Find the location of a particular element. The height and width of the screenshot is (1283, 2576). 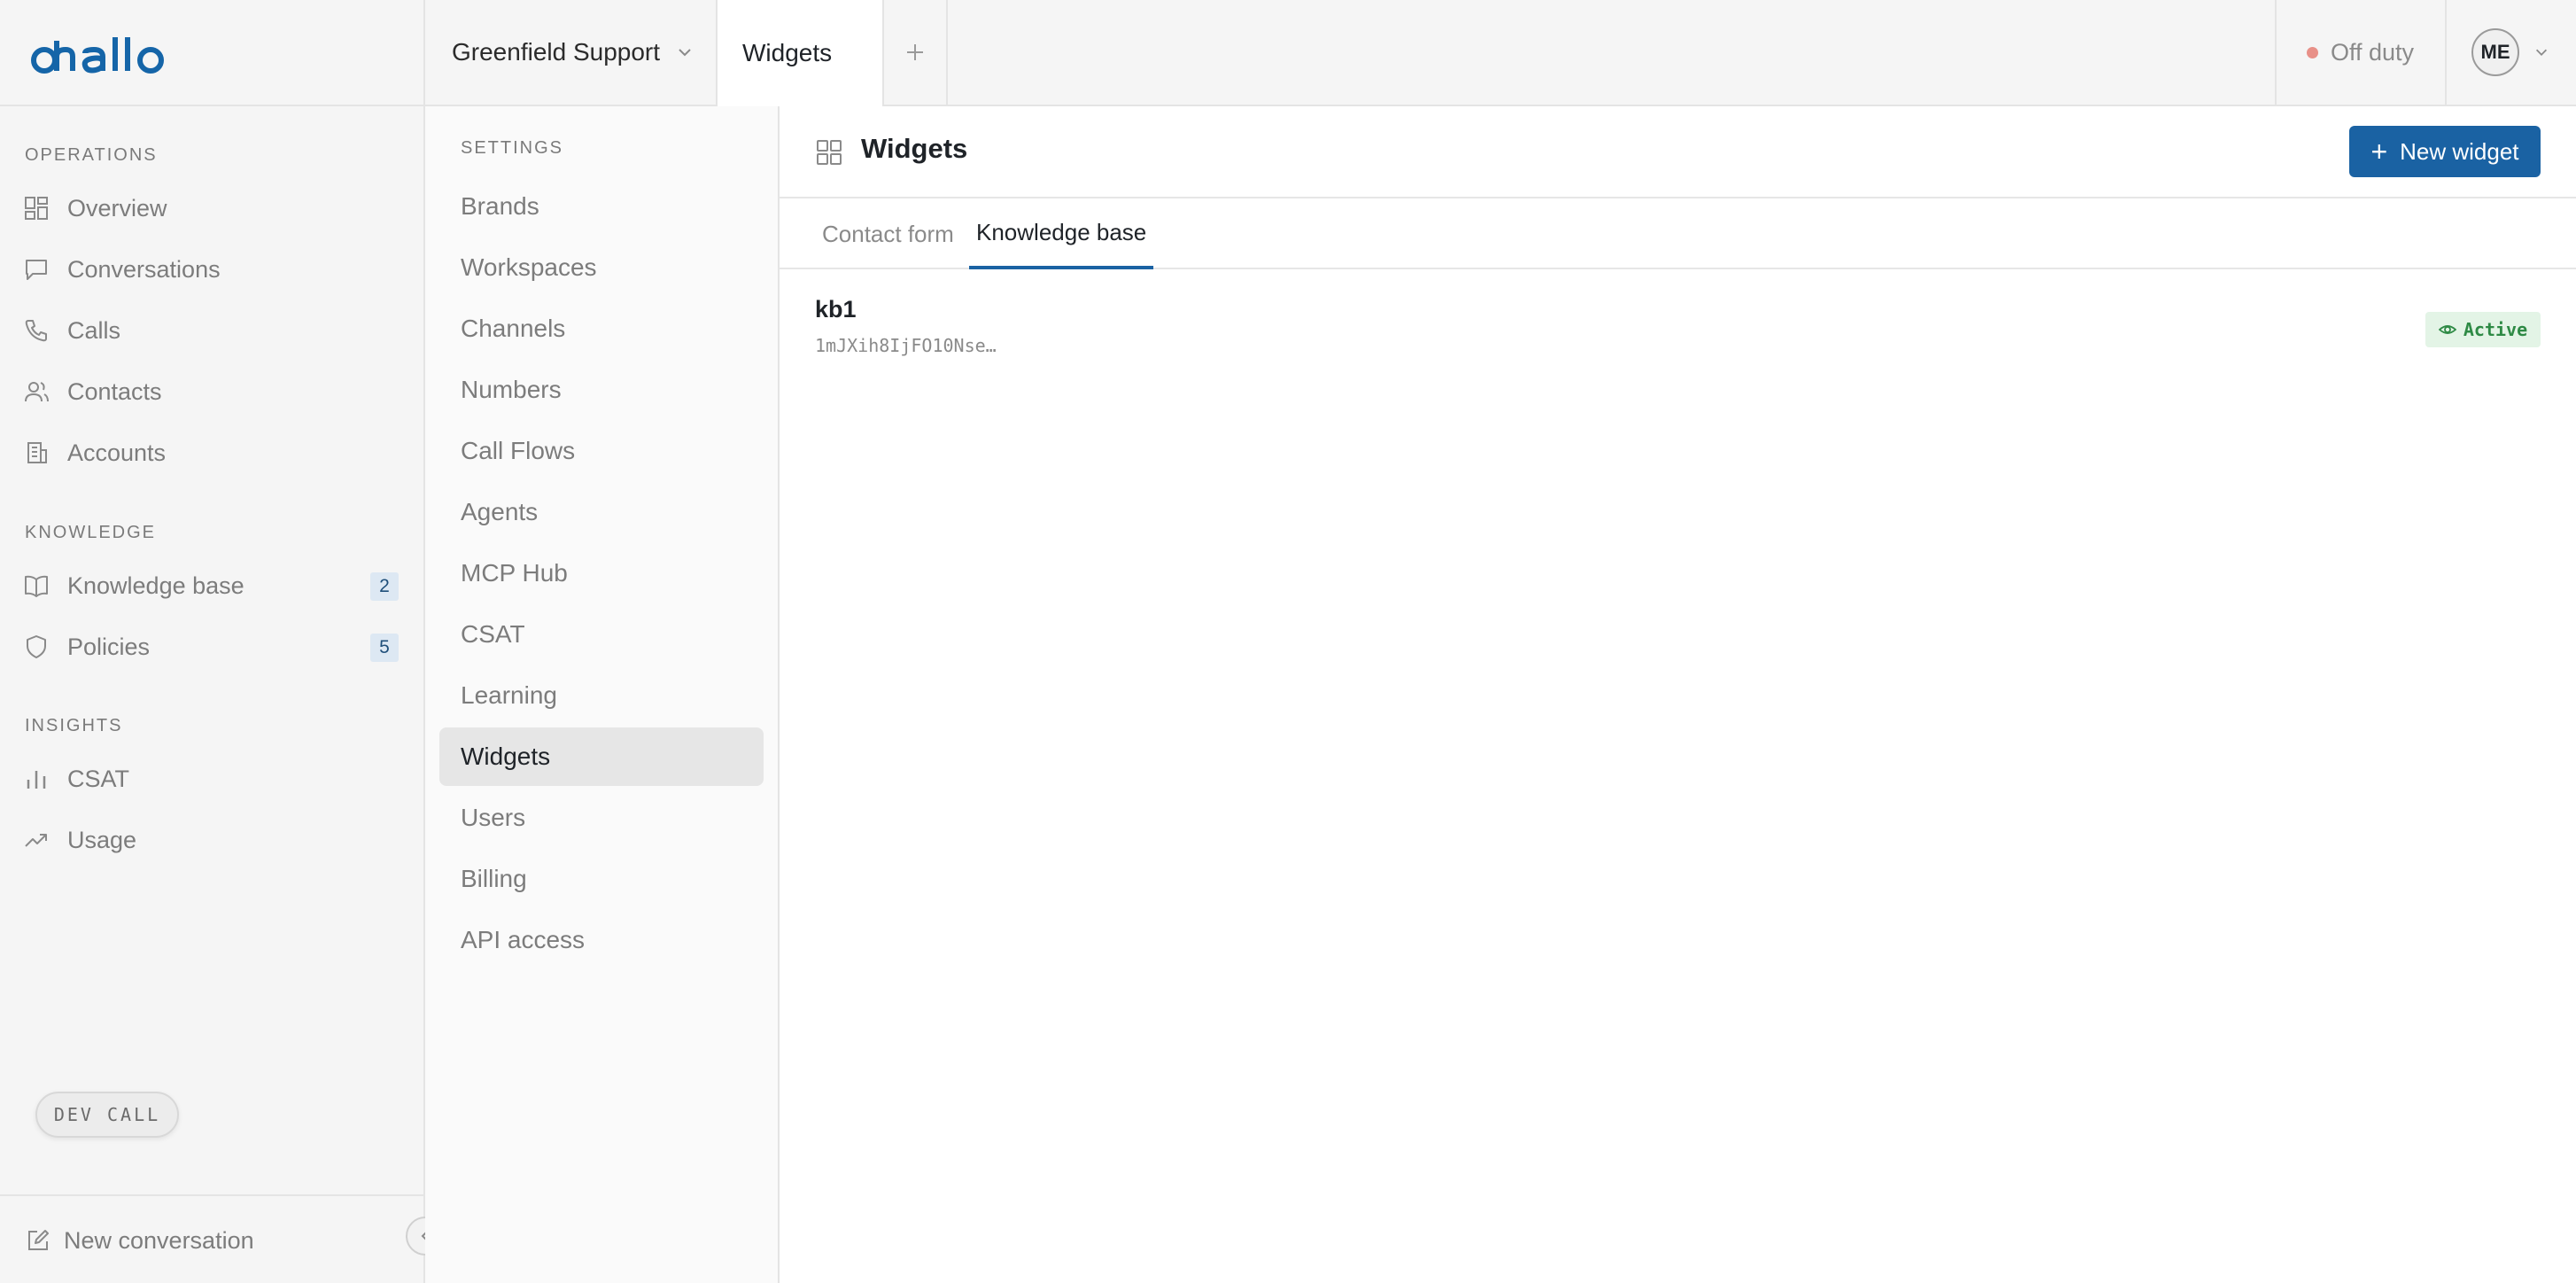

status-badge: Active is located at coordinates (2483, 330).